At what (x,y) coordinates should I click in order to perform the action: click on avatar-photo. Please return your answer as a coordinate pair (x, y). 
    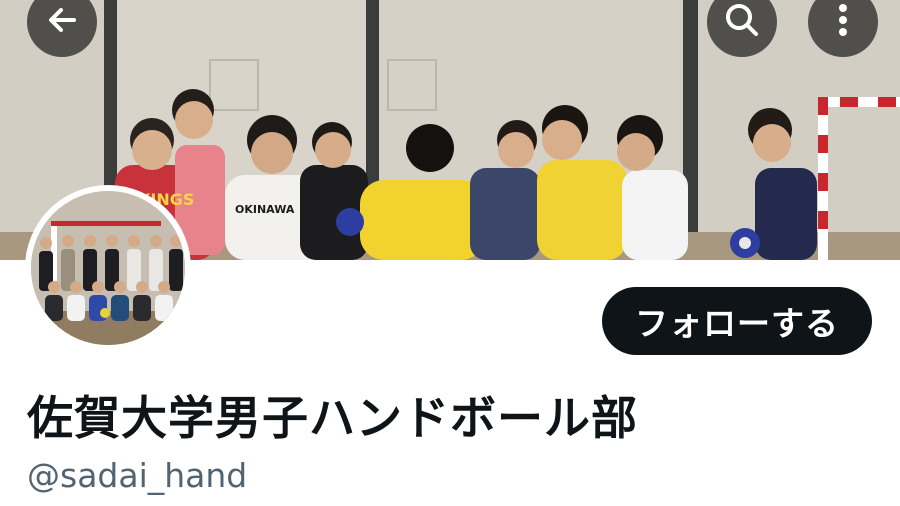
    Looking at the image, I should click on (108, 268).